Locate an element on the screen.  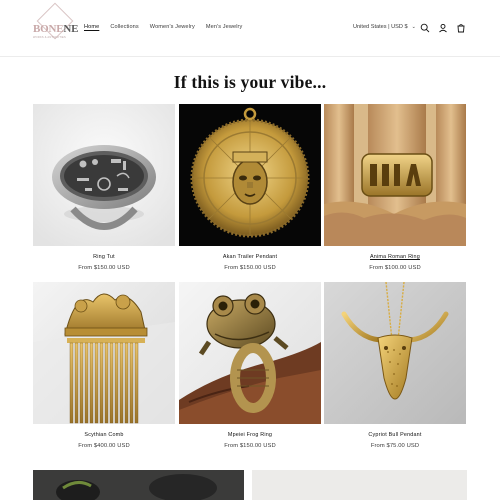
logo-wordmark: BONENE is located at coordinates (56, 29).